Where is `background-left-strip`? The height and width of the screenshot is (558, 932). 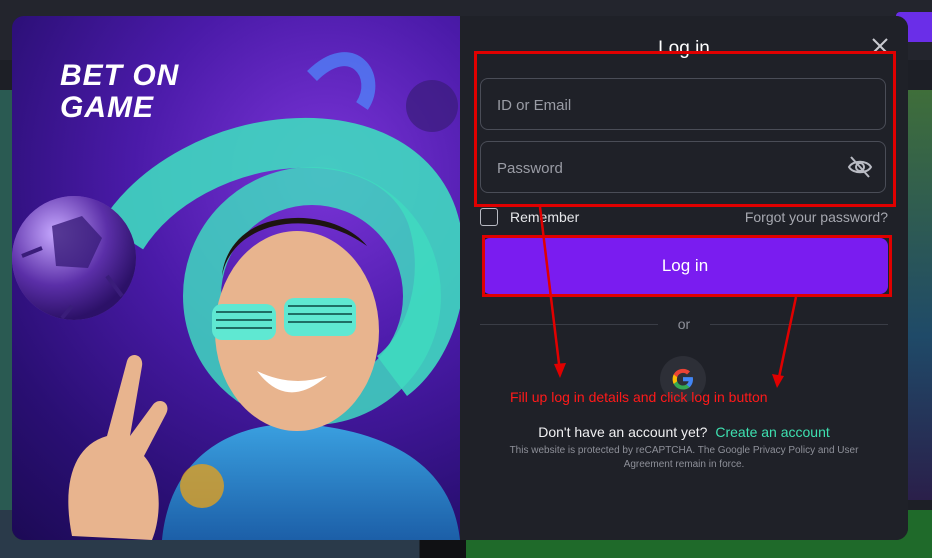 background-left-strip is located at coordinates (6, 300).